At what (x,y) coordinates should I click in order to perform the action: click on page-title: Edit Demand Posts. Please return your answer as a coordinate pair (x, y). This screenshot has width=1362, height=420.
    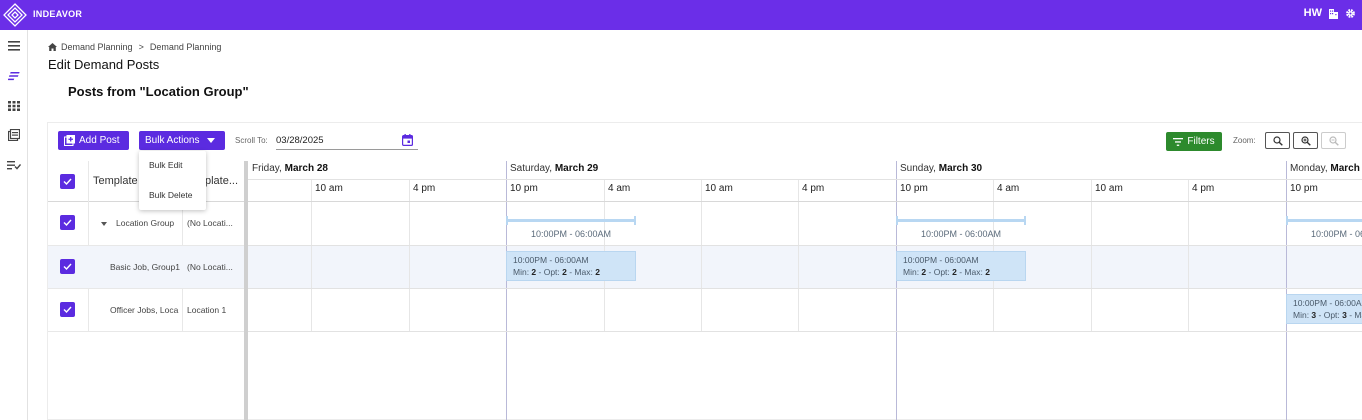
    Looking at the image, I should click on (104, 64).